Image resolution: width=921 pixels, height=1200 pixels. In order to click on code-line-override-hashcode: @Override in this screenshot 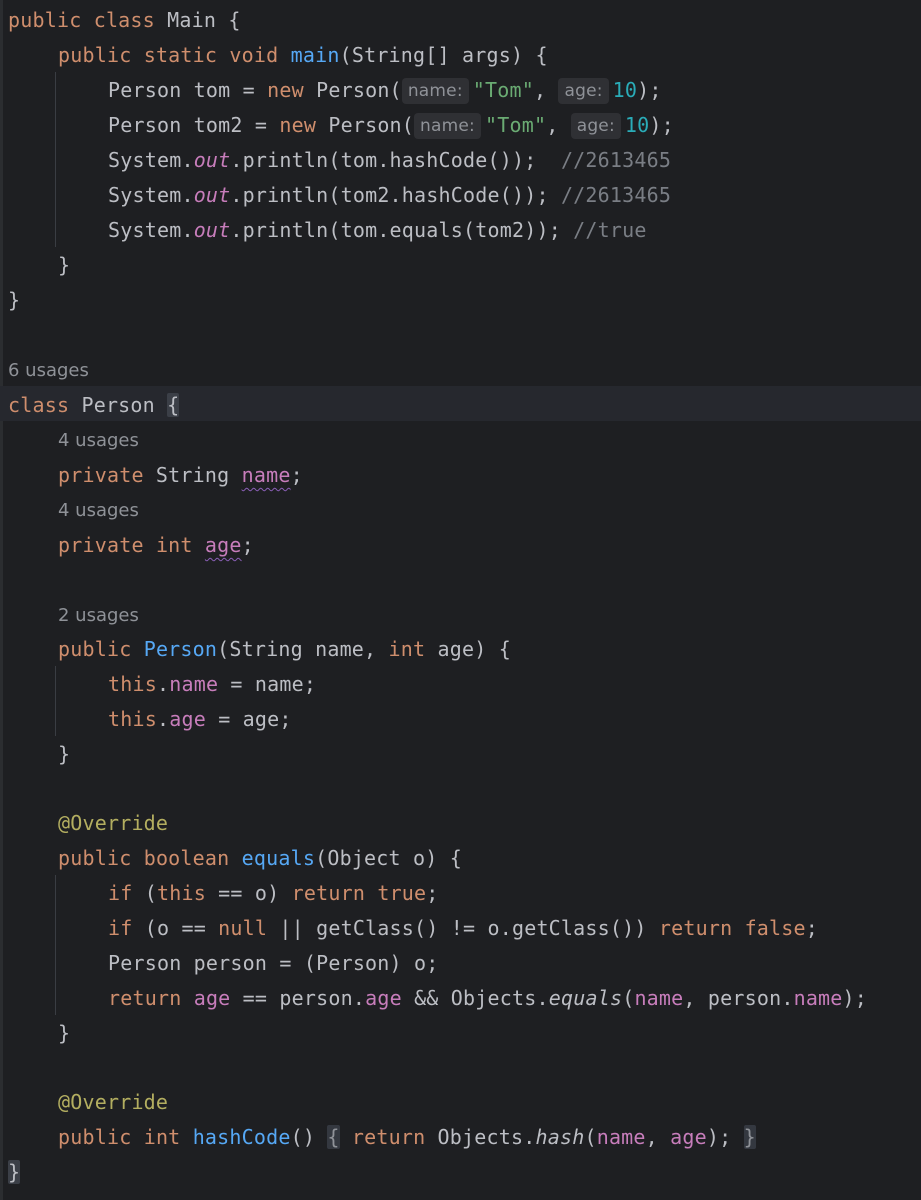, I will do `click(113, 1102)`.